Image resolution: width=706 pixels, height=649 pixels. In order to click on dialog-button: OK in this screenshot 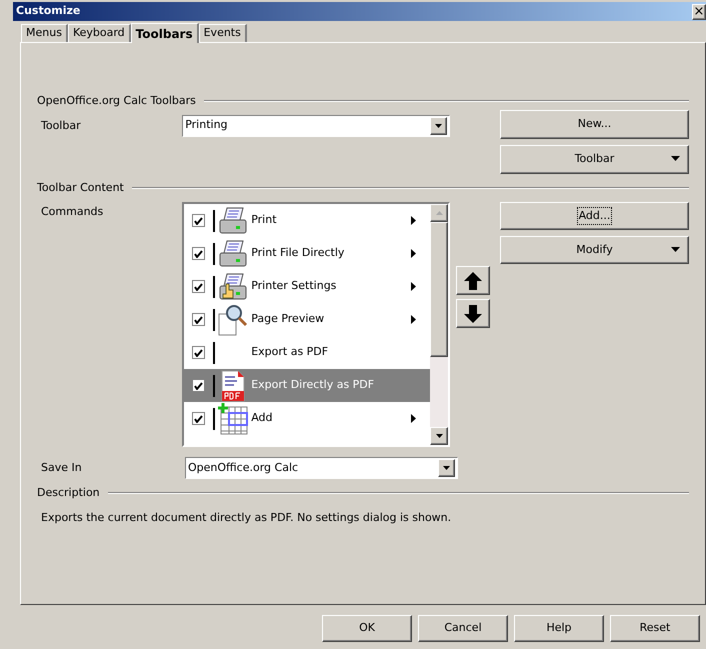, I will do `click(367, 628)`.